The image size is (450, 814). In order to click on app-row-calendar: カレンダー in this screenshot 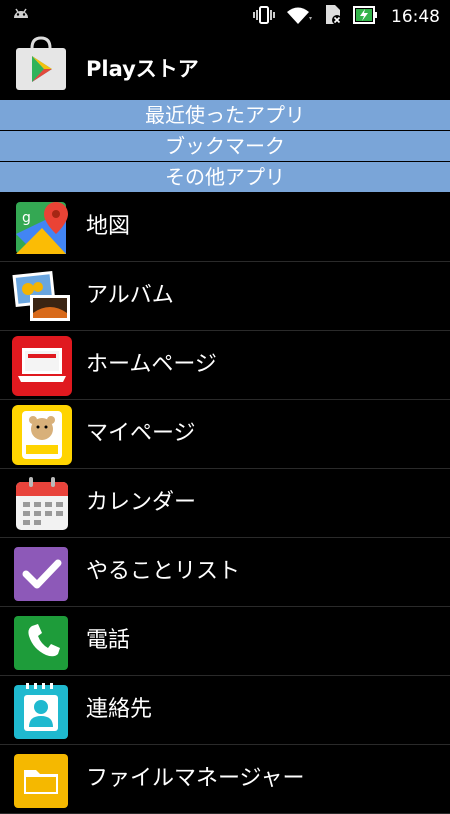, I will do `click(225, 503)`.